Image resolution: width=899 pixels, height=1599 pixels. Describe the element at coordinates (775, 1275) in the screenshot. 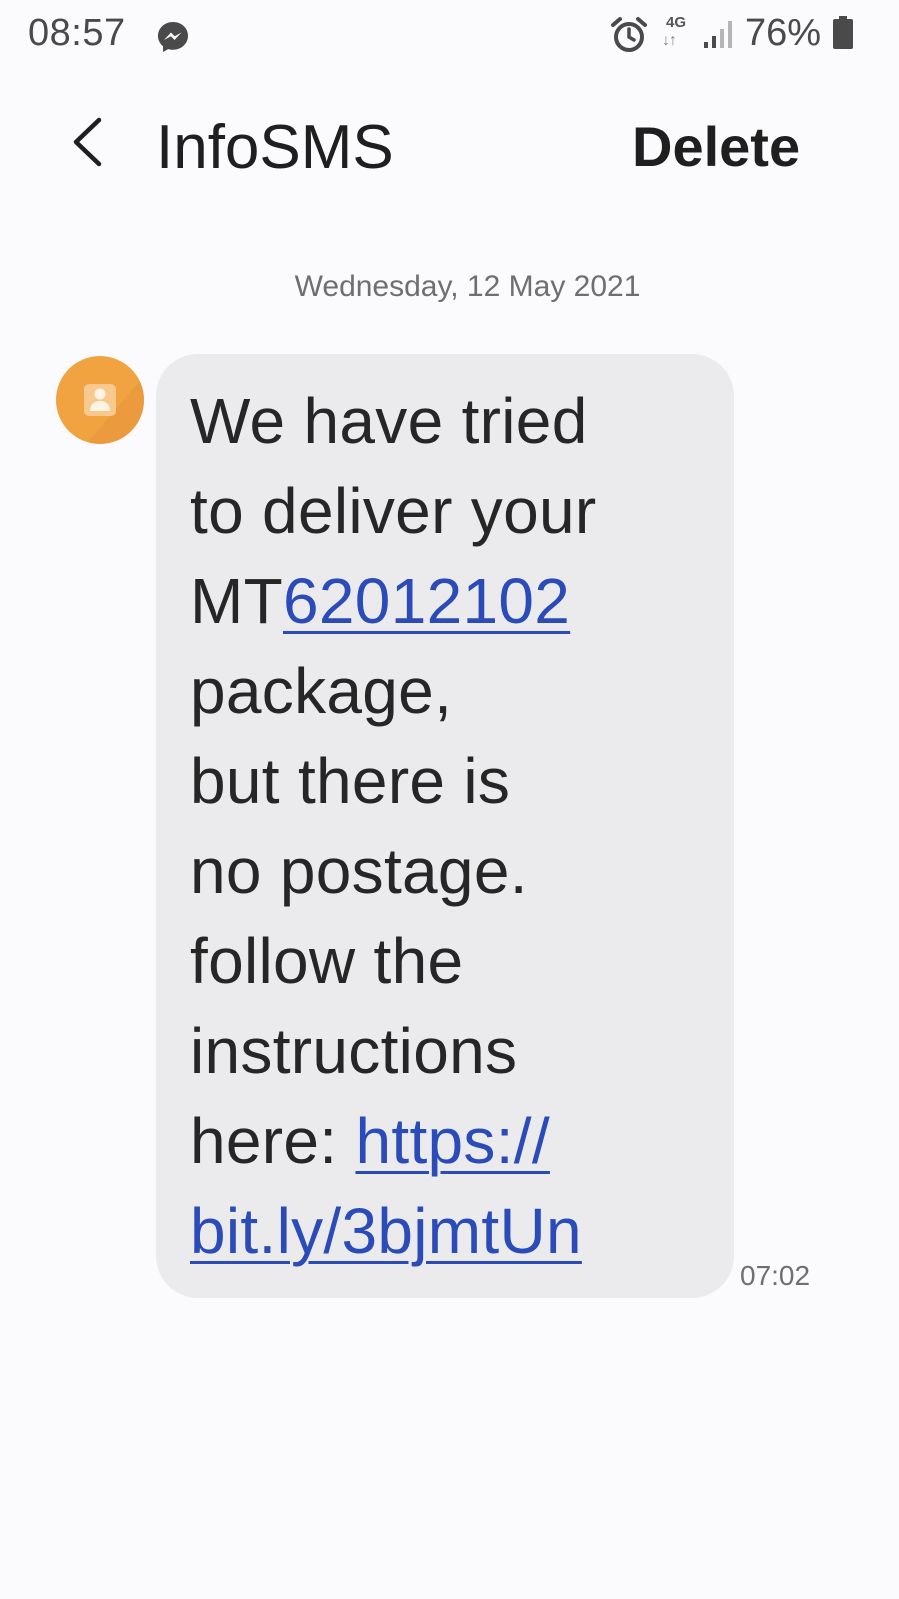

I see `message-timestamp: 07:02` at that location.